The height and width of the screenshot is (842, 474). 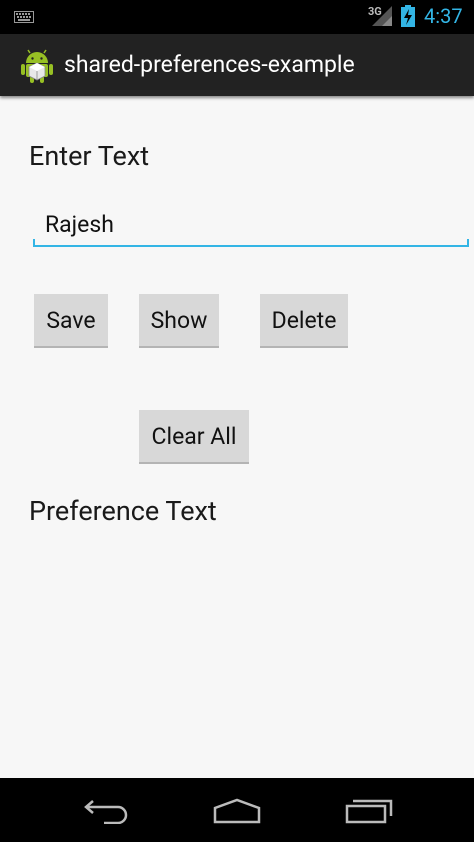 I want to click on enter-text-label: Enter Text, so click(x=89, y=156).